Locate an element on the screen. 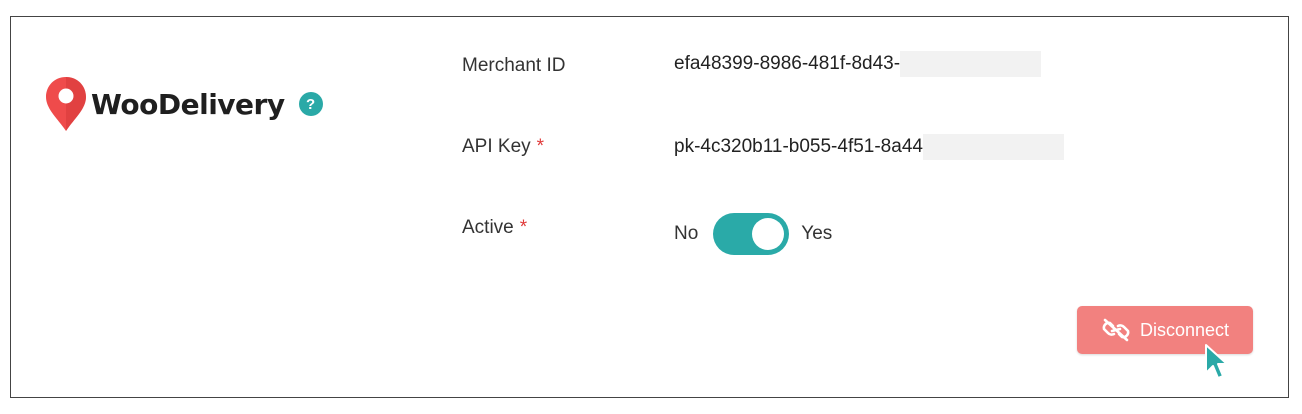 This screenshot has height=414, width=1302. pointer-cursor-icon is located at coordinates (1216, 361).